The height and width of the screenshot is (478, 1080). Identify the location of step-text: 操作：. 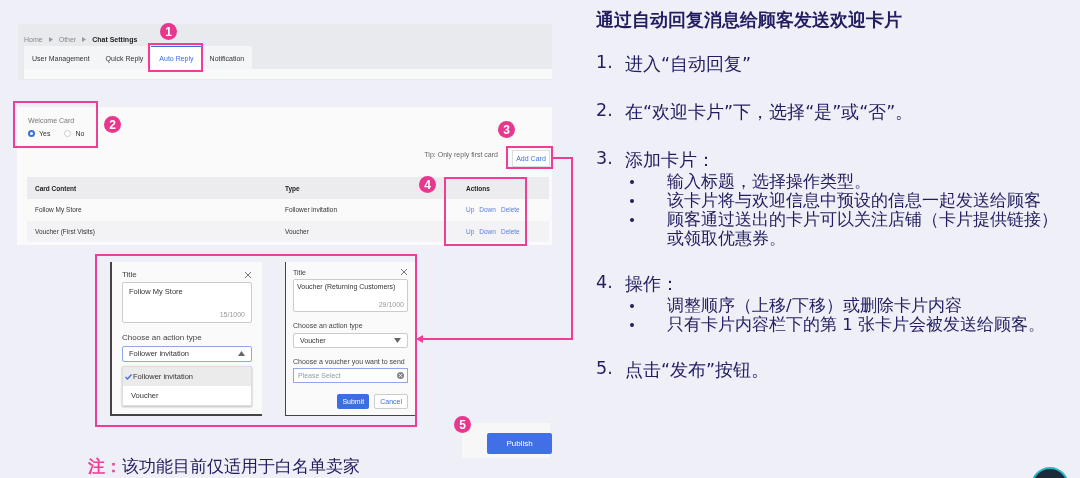
(652, 284).